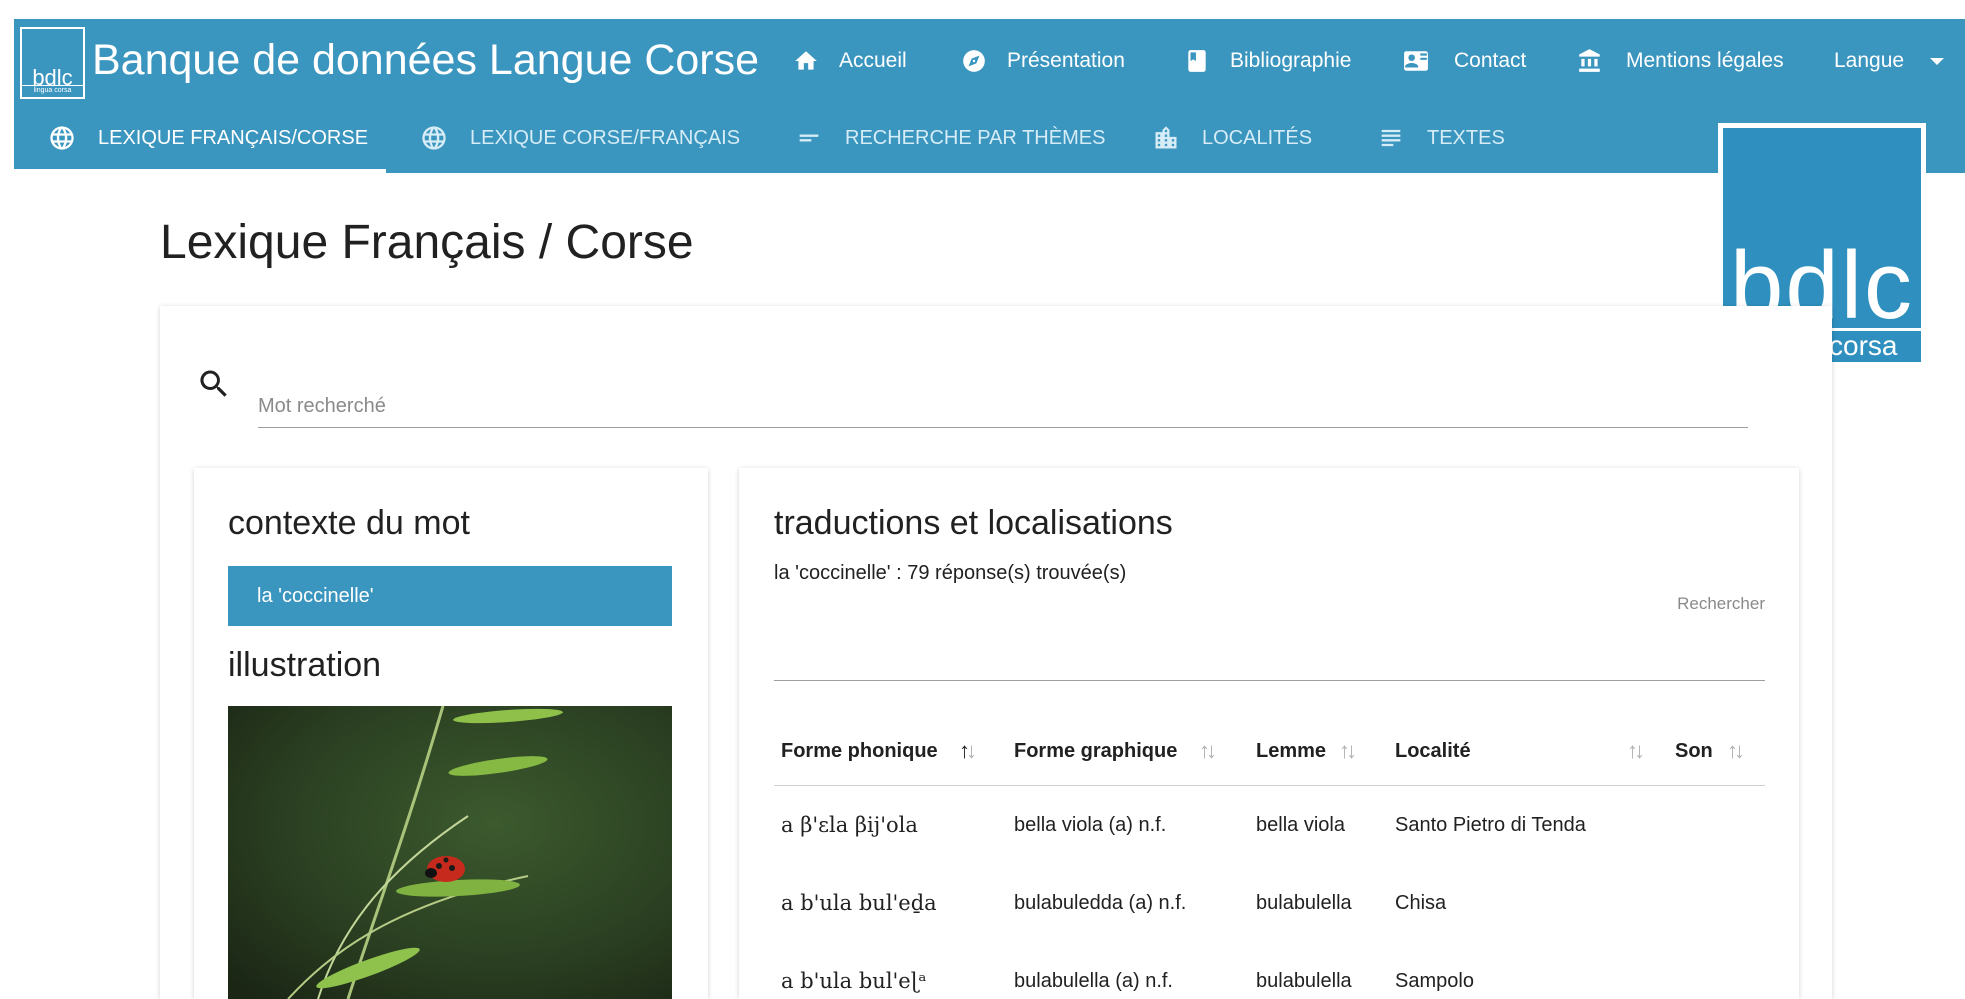  I want to click on logo-subtext: lingua corsa, so click(52, 90).